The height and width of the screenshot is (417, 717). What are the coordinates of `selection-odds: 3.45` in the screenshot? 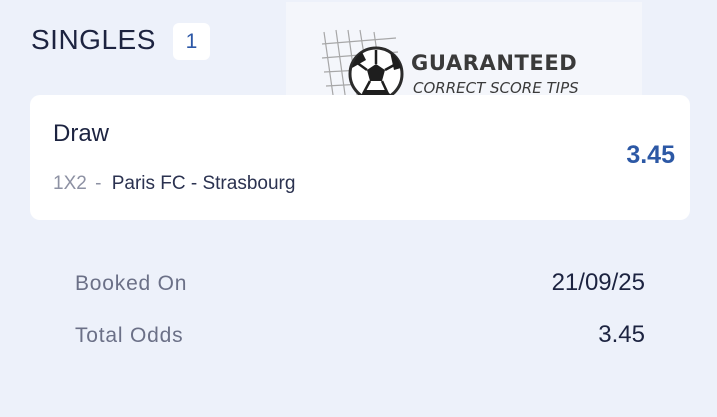 It's located at (650, 155).